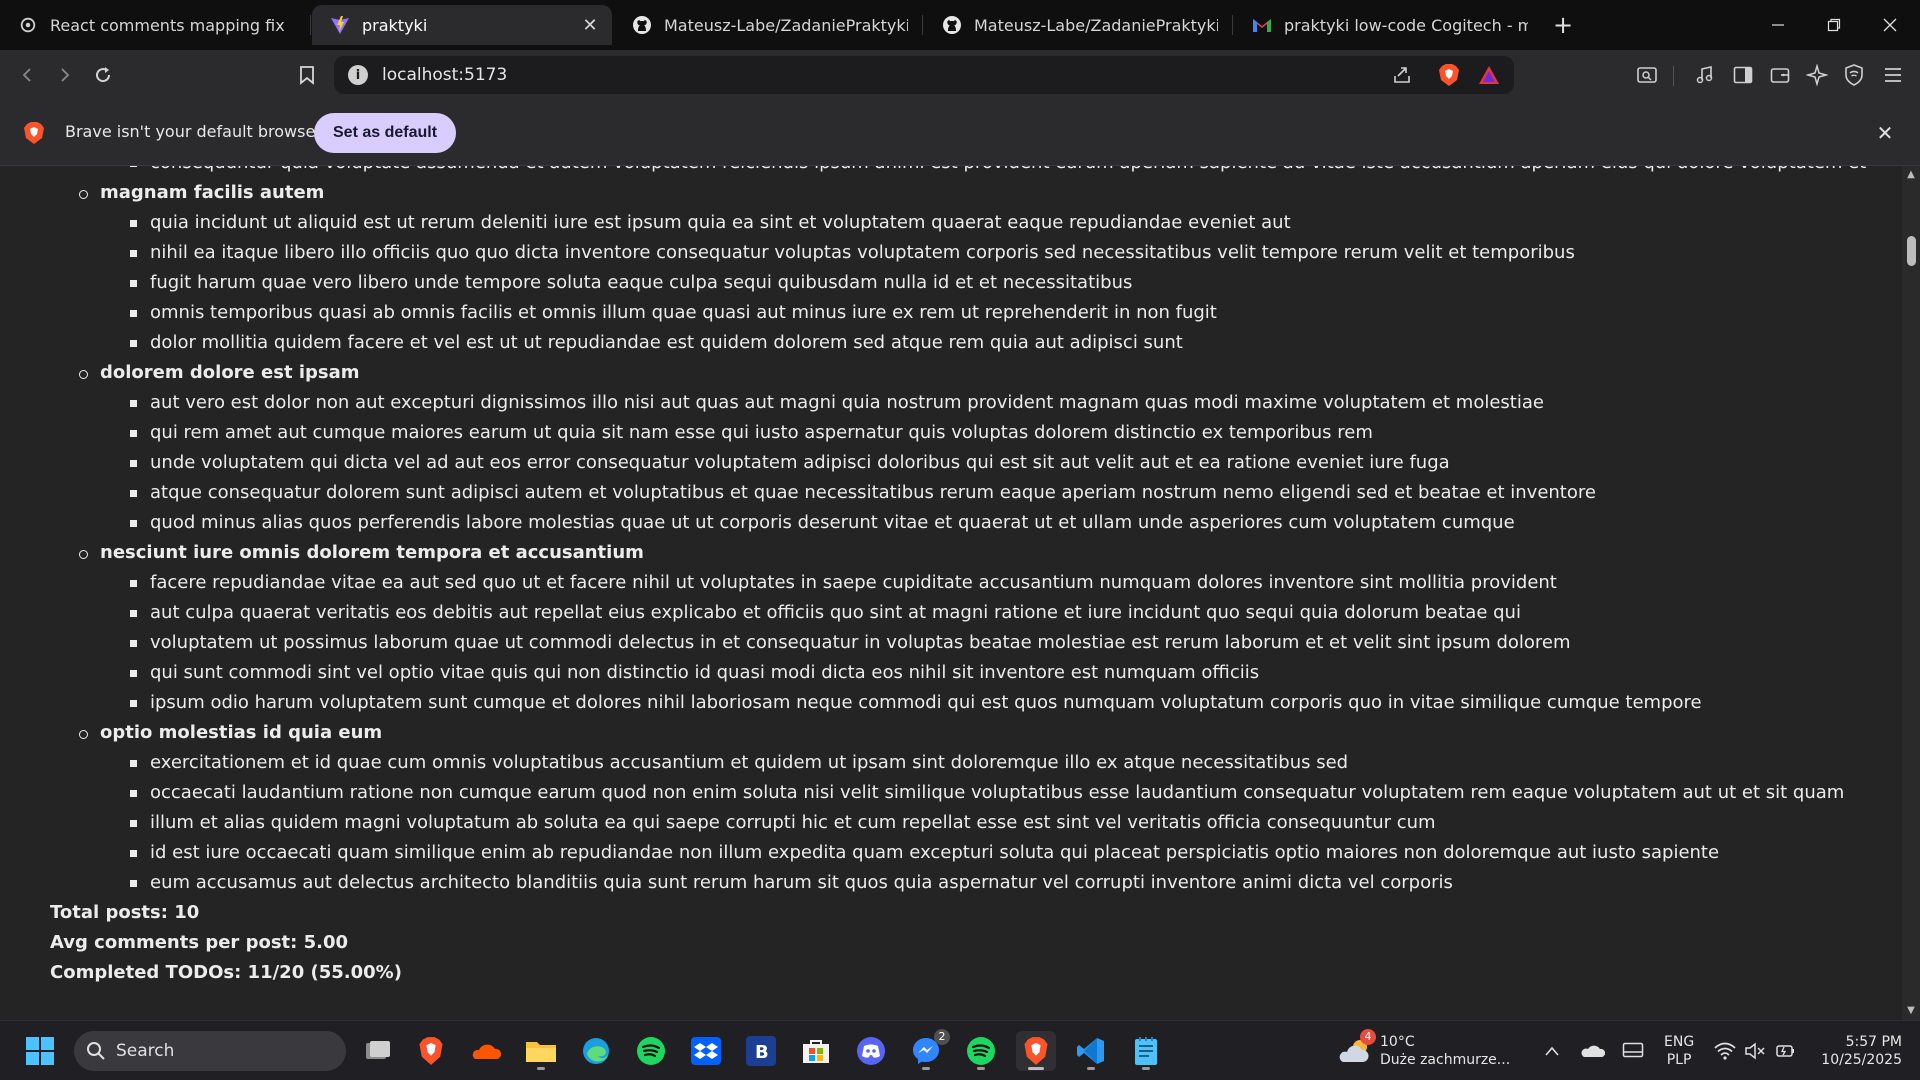 This screenshot has width=1920, height=1080. What do you see at coordinates (1402, 75) in the screenshot?
I see `share-icon` at bounding box center [1402, 75].